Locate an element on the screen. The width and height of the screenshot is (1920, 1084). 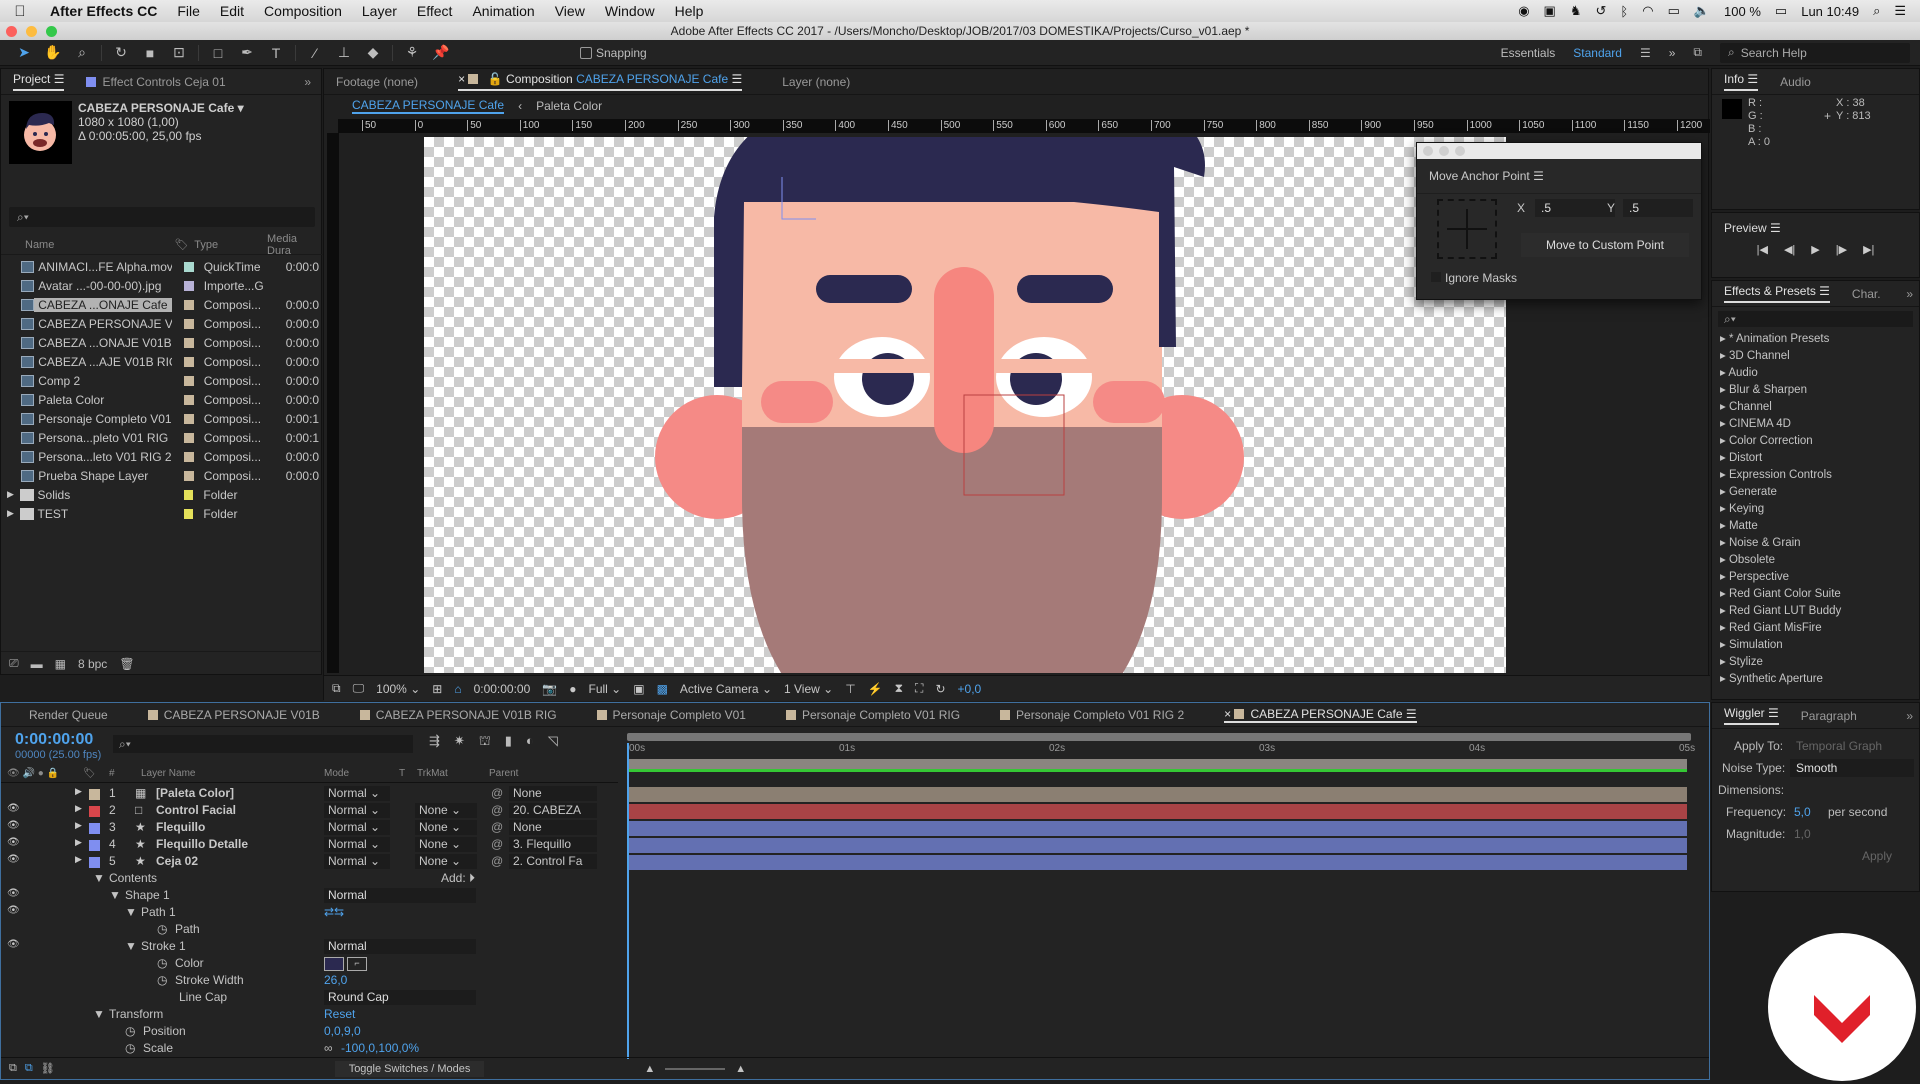
battery-icon: ▭ is located at coordinates (1781, 11).